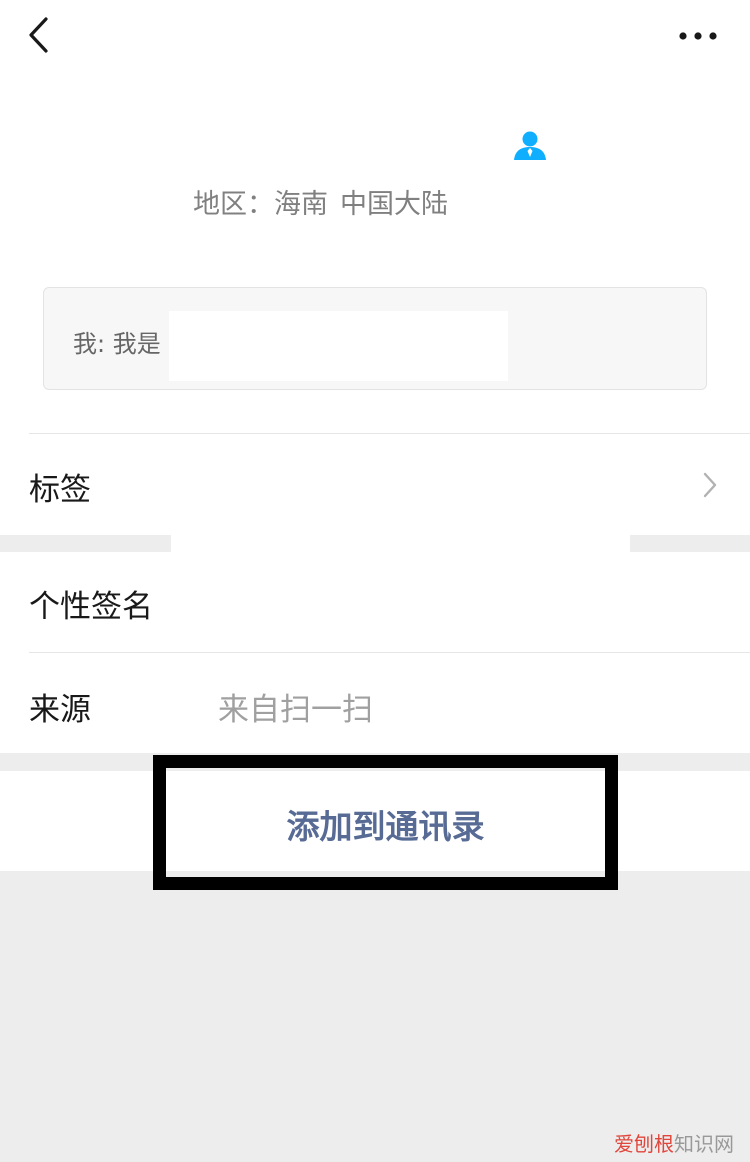 This screenshot has height=1162, width=750. I want to click on region-info: 地区：海南 中国大陆, so click(320, 201).